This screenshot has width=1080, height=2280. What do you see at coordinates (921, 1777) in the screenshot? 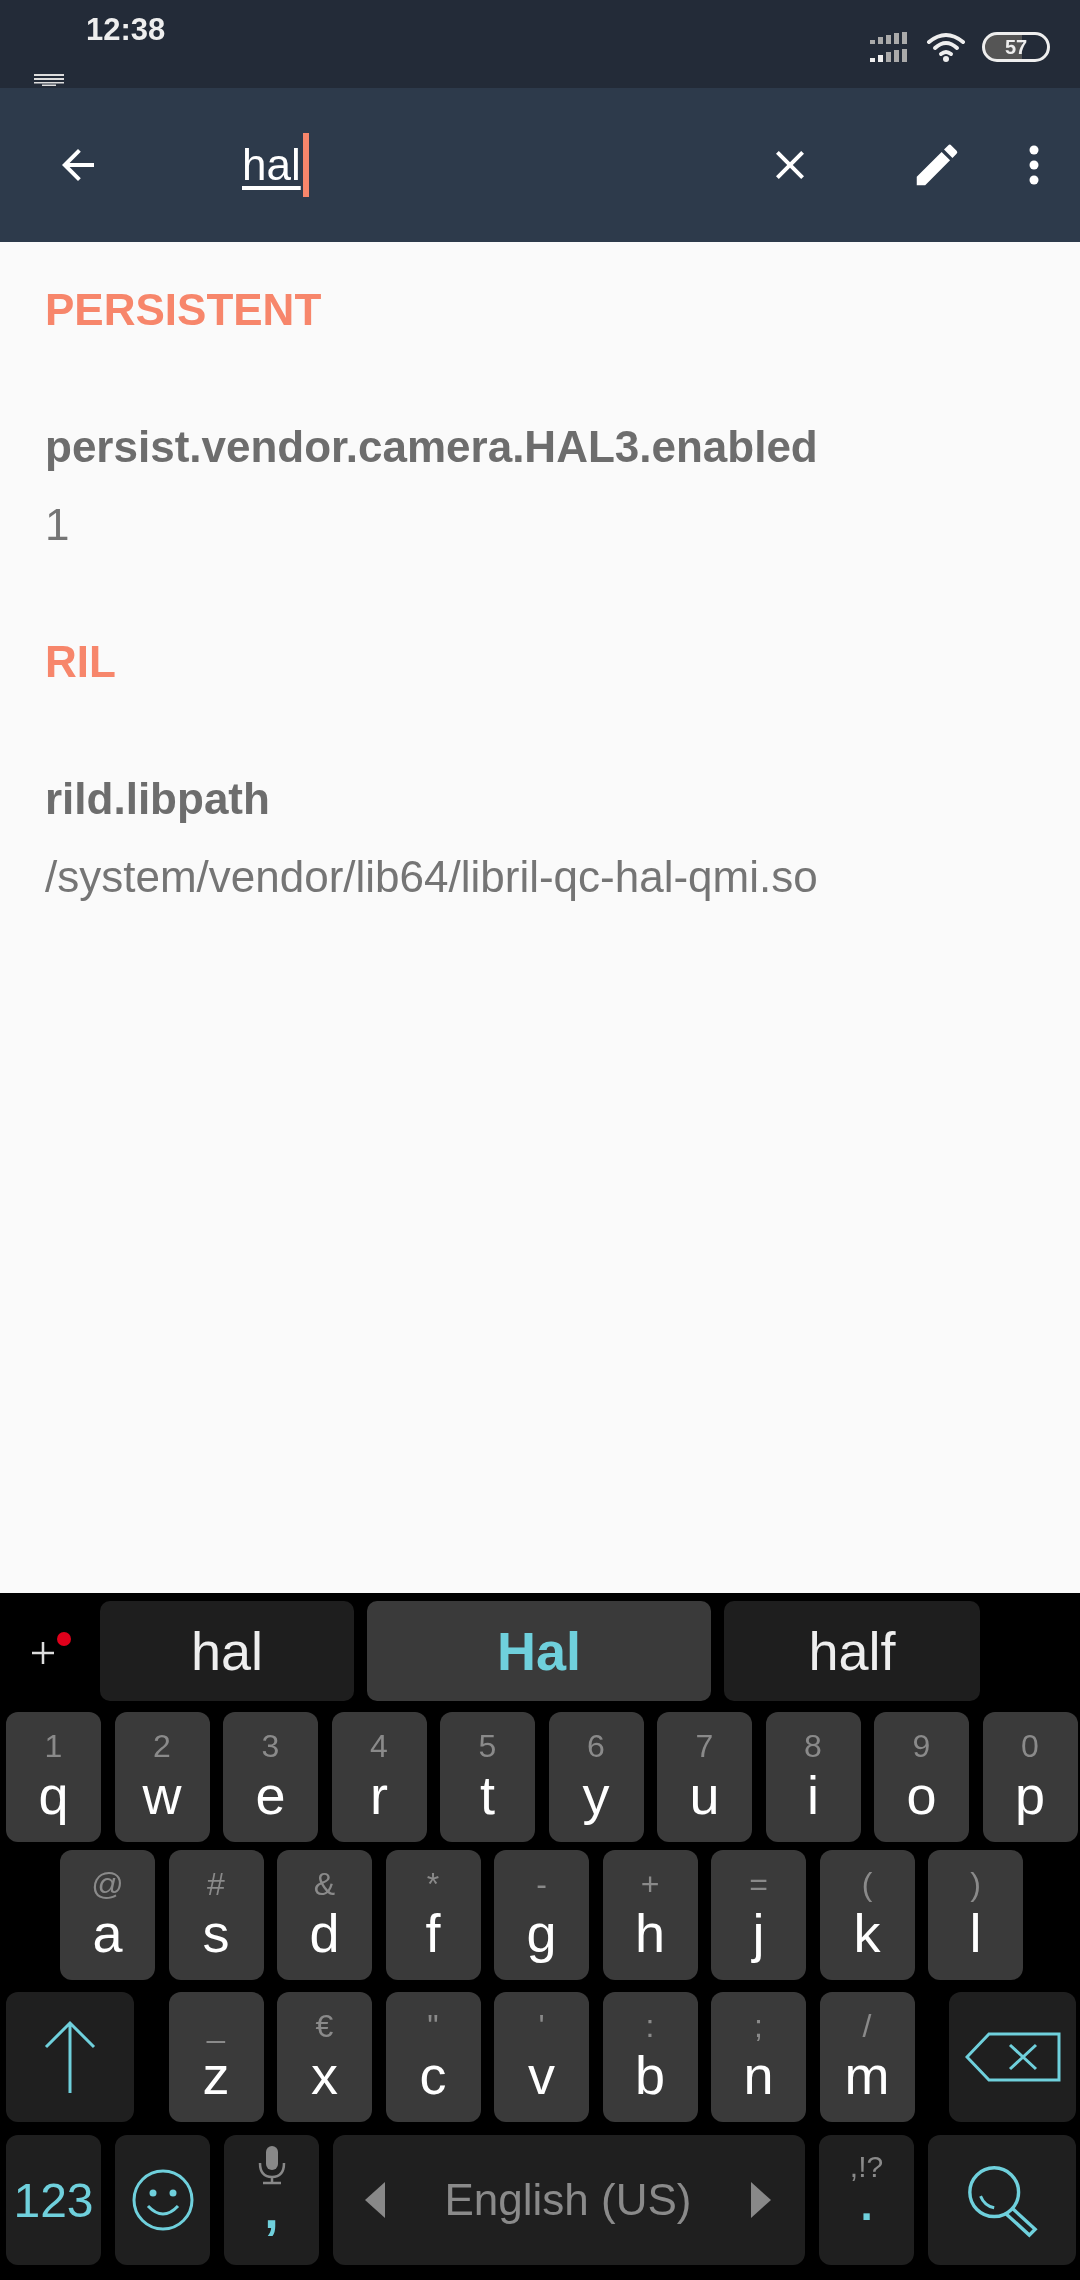
I see `key: 9 o` at bounding box center [921, 1777].